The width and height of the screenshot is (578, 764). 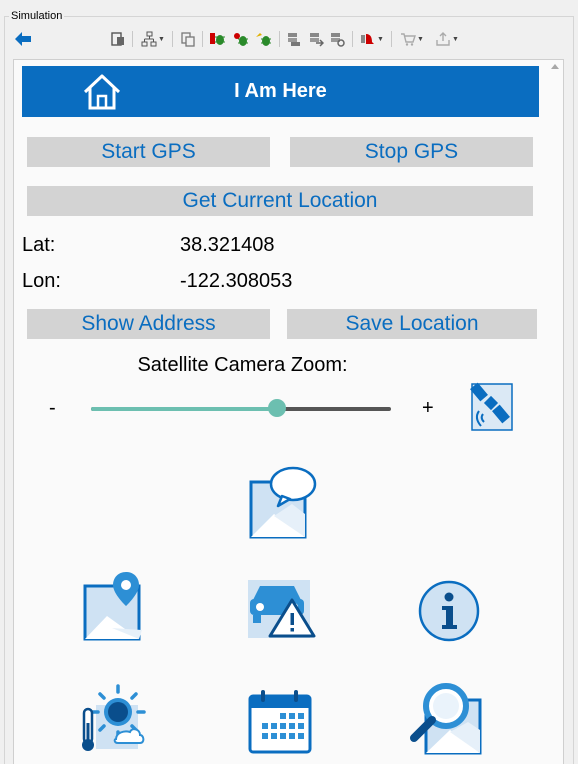 I want to click on traffic-warning-icon, so click(x=281, y=609).